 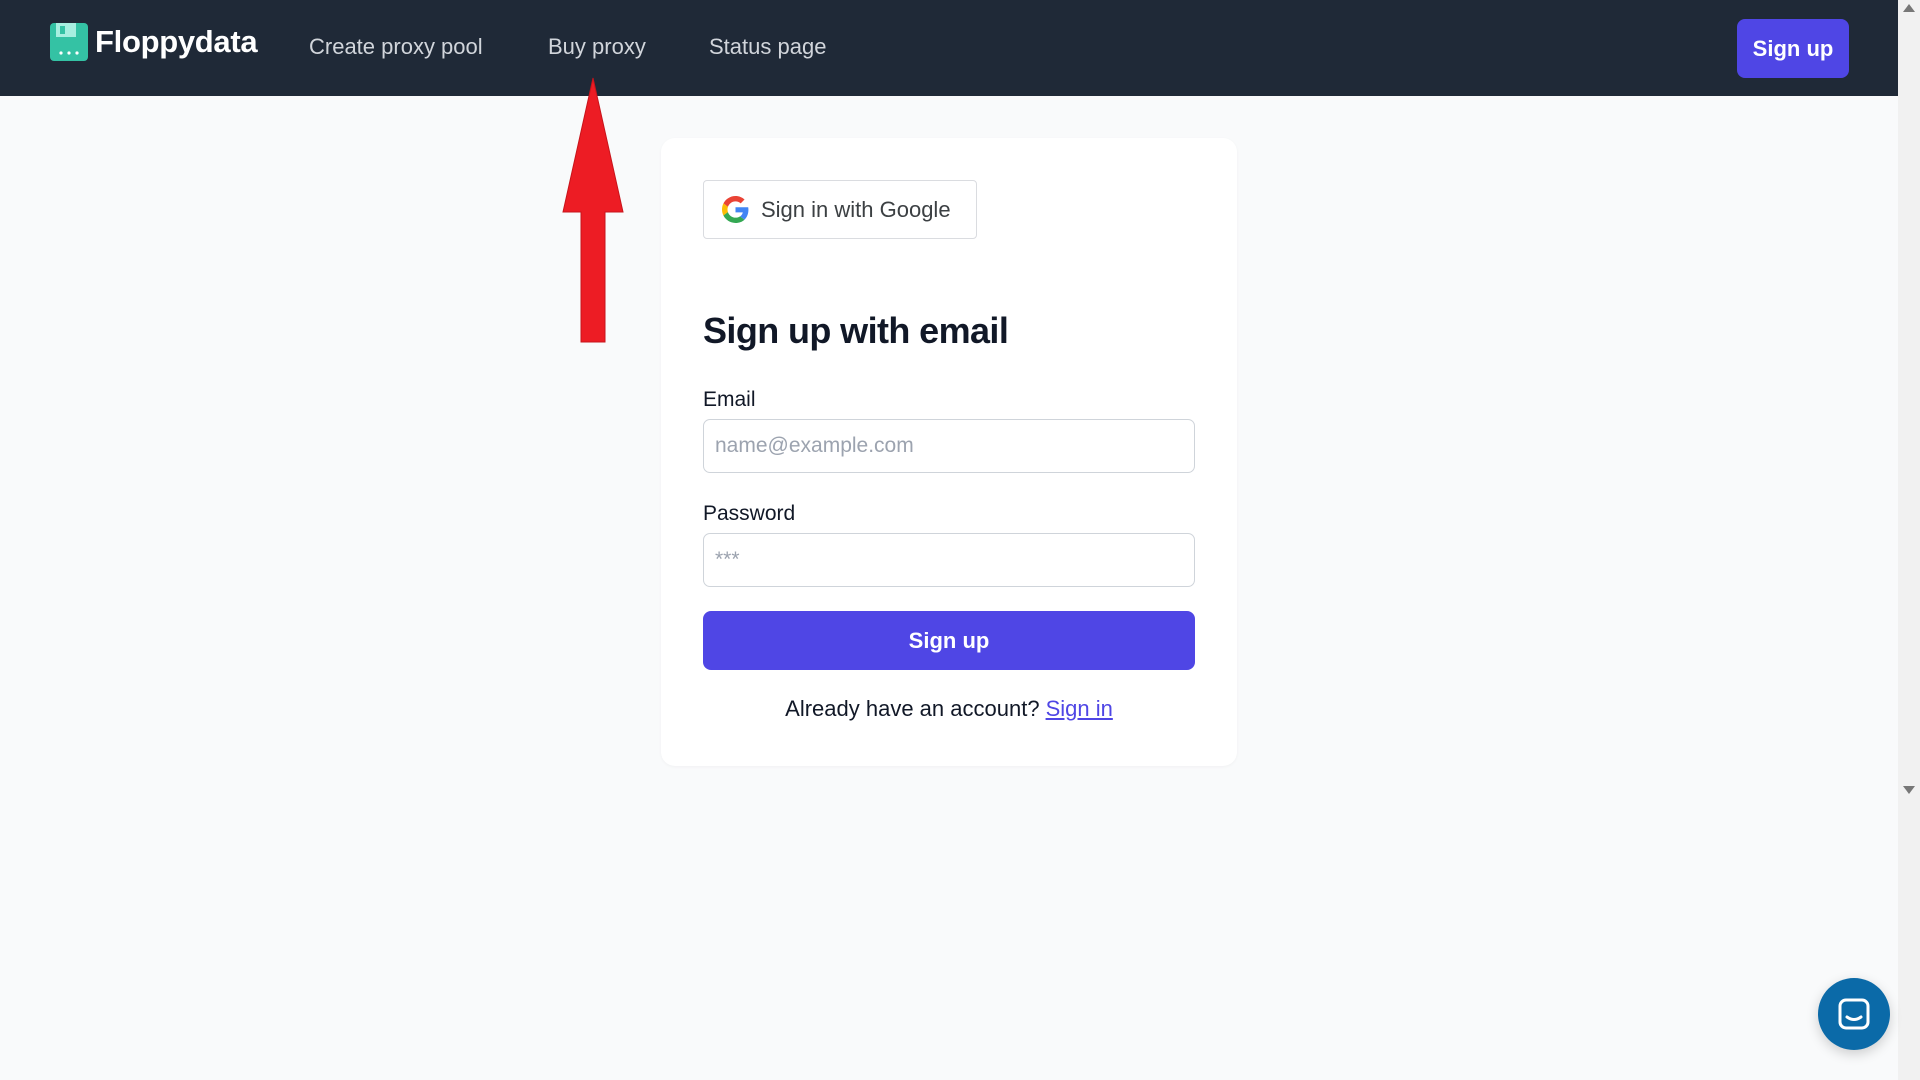 I want to click on chat-bubble-icon, so click(x=1854, y=1014).